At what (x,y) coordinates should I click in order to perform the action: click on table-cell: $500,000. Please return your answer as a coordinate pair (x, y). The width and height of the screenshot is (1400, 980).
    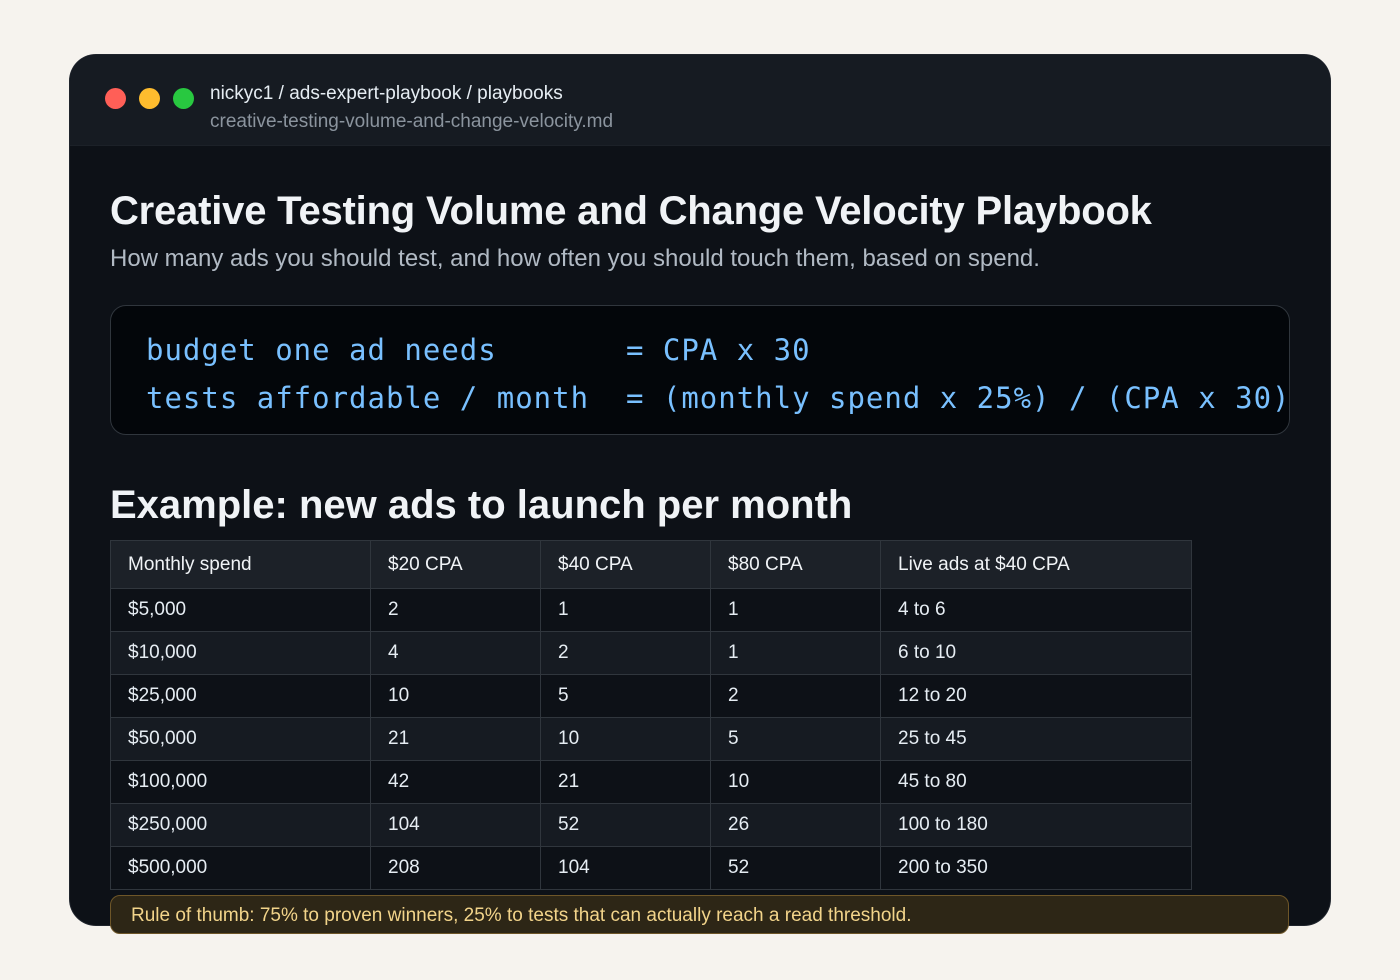
    Looking at the image, I should click on (240, 868).